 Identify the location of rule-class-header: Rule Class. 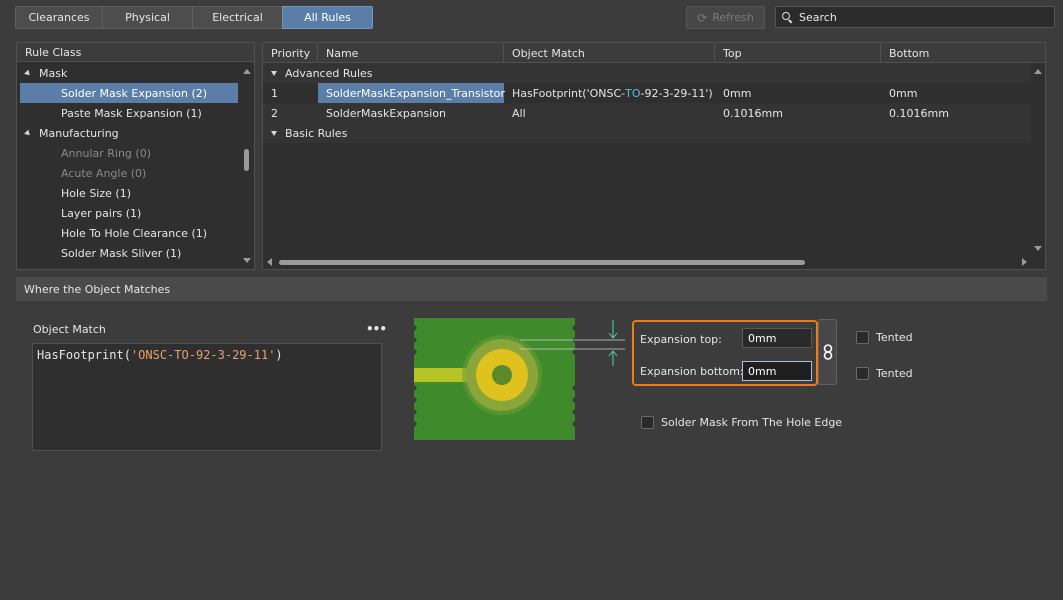
(135, 52).